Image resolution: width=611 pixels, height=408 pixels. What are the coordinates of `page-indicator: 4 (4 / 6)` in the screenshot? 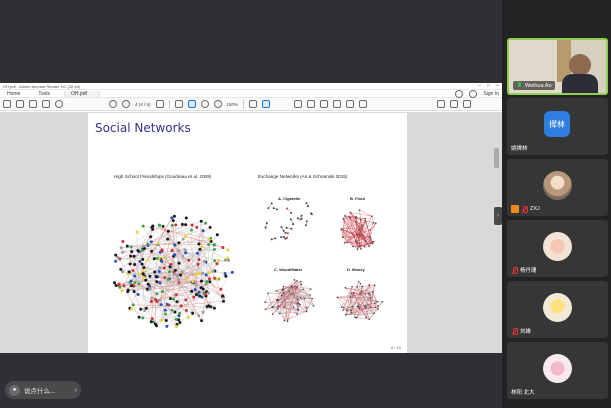 It's located at (143, 104).